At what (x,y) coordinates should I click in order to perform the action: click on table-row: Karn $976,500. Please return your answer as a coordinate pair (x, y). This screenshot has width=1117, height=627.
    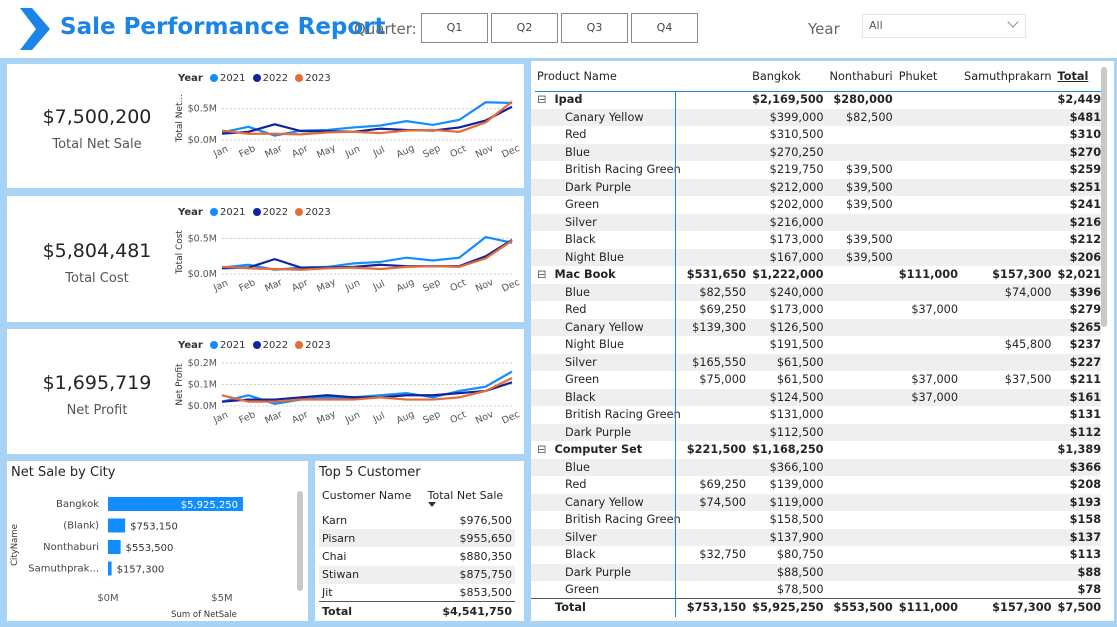
    Looking at the image, I should click on (417, 520).